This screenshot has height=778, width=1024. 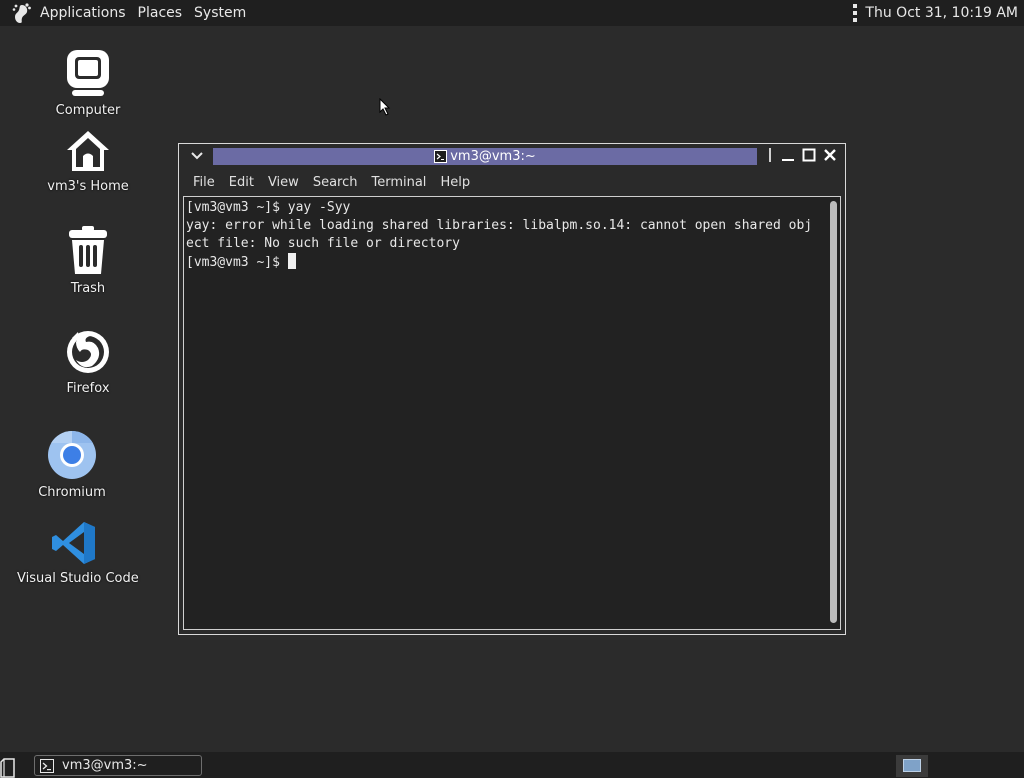 I want to click on desktop-icon-trash: Trash, so click(x=88, y=261).